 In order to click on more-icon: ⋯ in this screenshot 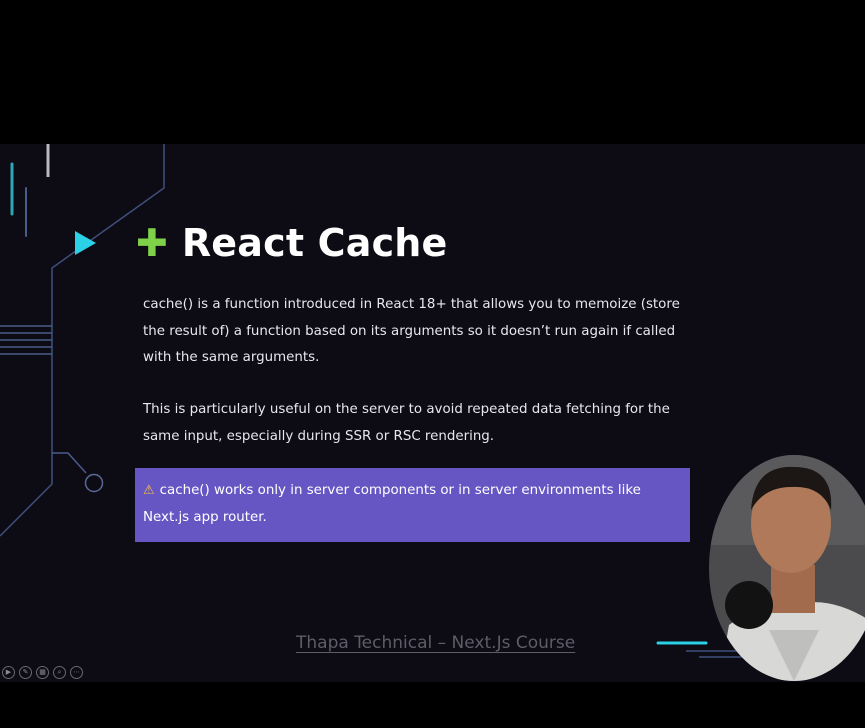, I will do `click(76, 672)`.